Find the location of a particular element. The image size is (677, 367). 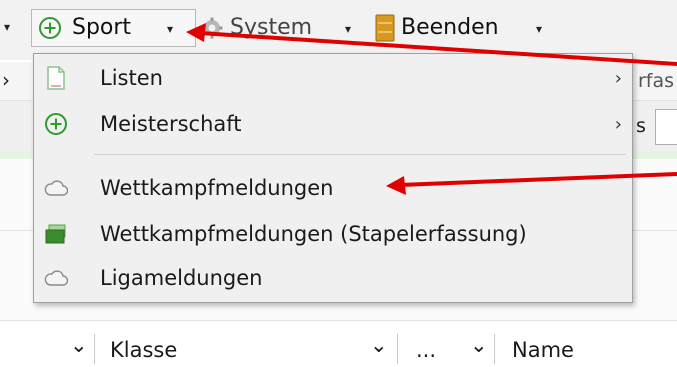

column-header-klasse: Klasse is located at coordinates (143, 350).